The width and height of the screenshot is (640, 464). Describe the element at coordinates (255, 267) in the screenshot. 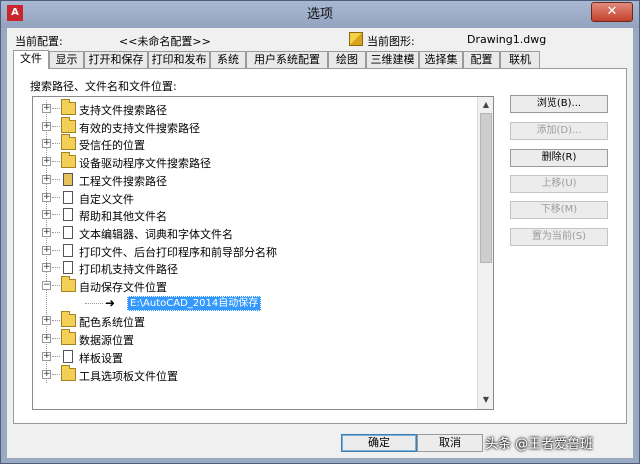

I see `tree-item: + 打印机支持文件路径` at that location.